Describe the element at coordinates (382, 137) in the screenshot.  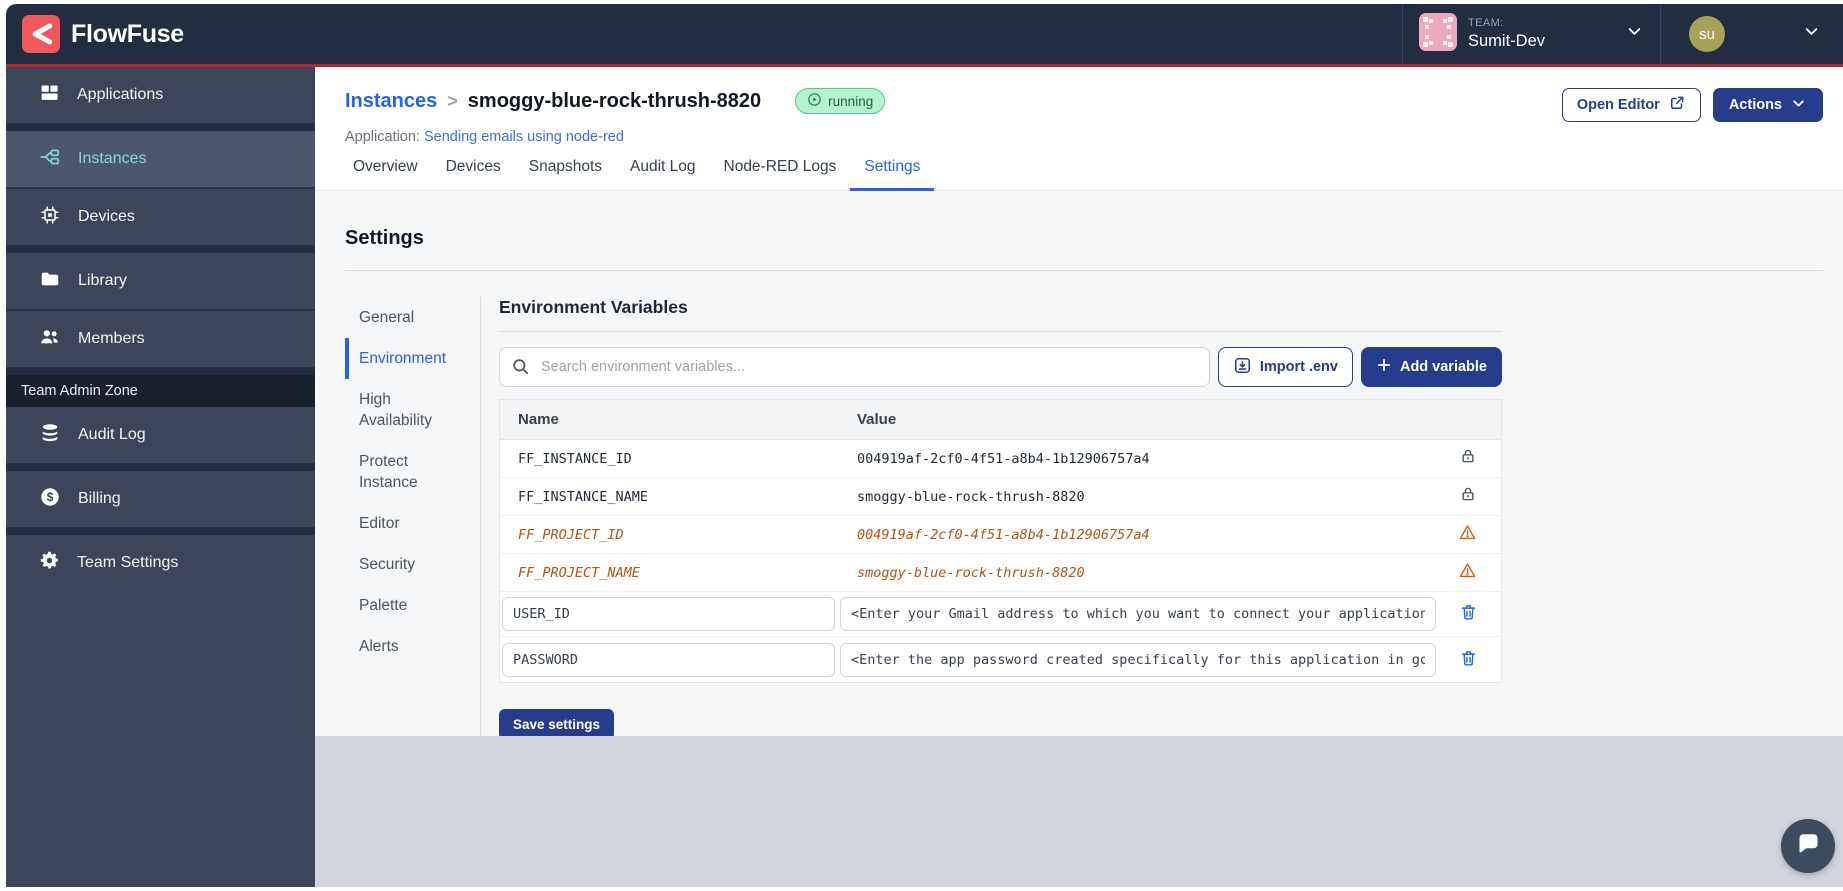
I see `application-label: Application:` at that location.